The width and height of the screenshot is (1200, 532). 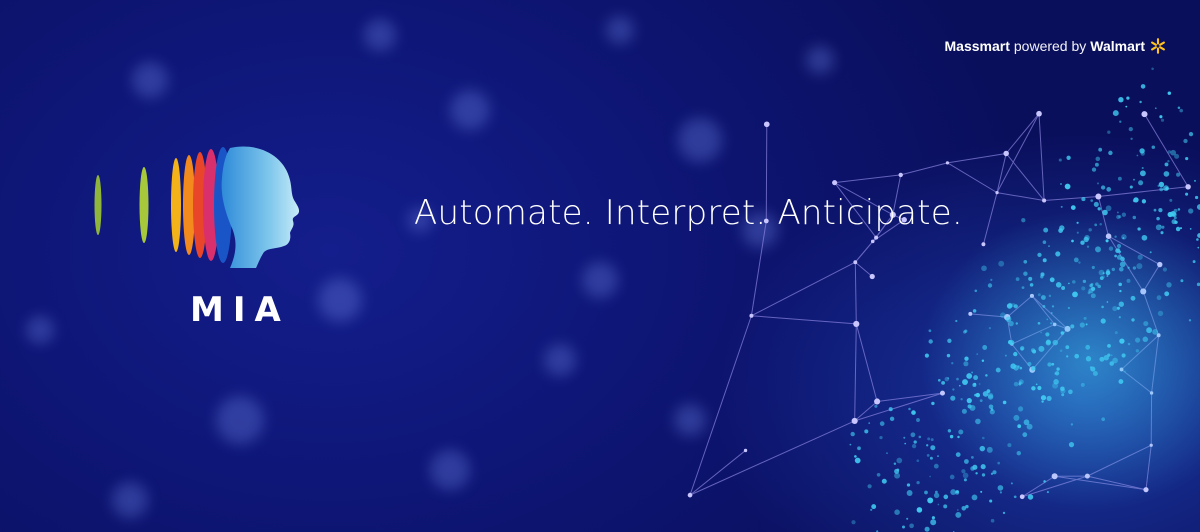 What do you see at coordinates (688, 213) in the screenshot?
I see `tagline: Automate. Interpret. Anticipate.` at bounding box center [688, 213].